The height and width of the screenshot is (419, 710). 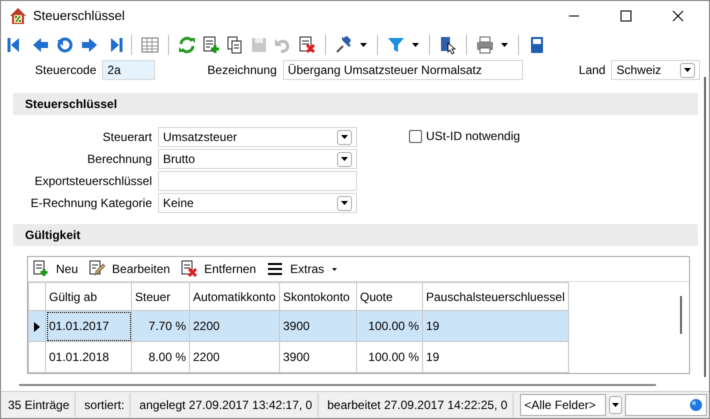 What do you see at coordinates (257, 137) in the screenshot?
I see `dropdown-field: Umsatzsteuer` at bounding box center [257, 137].